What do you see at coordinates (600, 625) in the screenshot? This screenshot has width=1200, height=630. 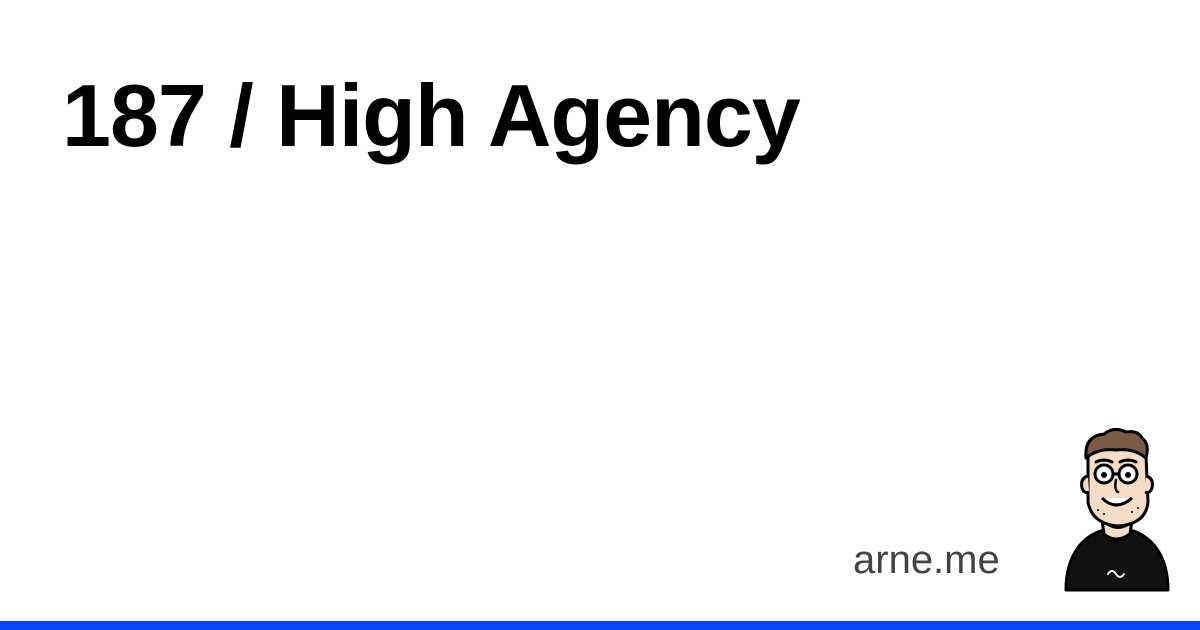 I see `accent-bar` at bounding box center [600, 625].